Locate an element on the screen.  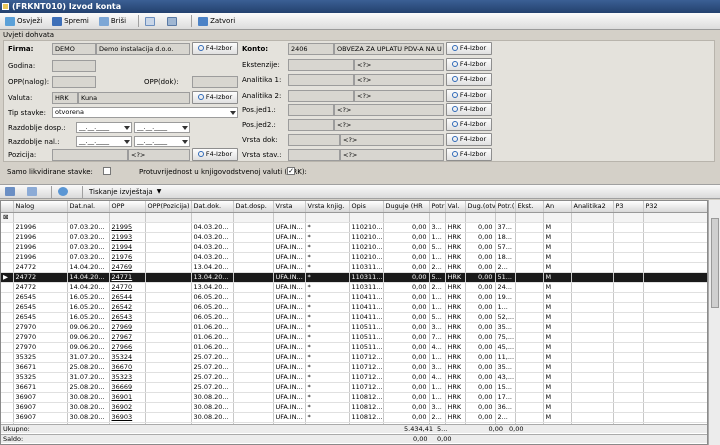
column-header: Dat.nal. is located at coordinates (88, 207).